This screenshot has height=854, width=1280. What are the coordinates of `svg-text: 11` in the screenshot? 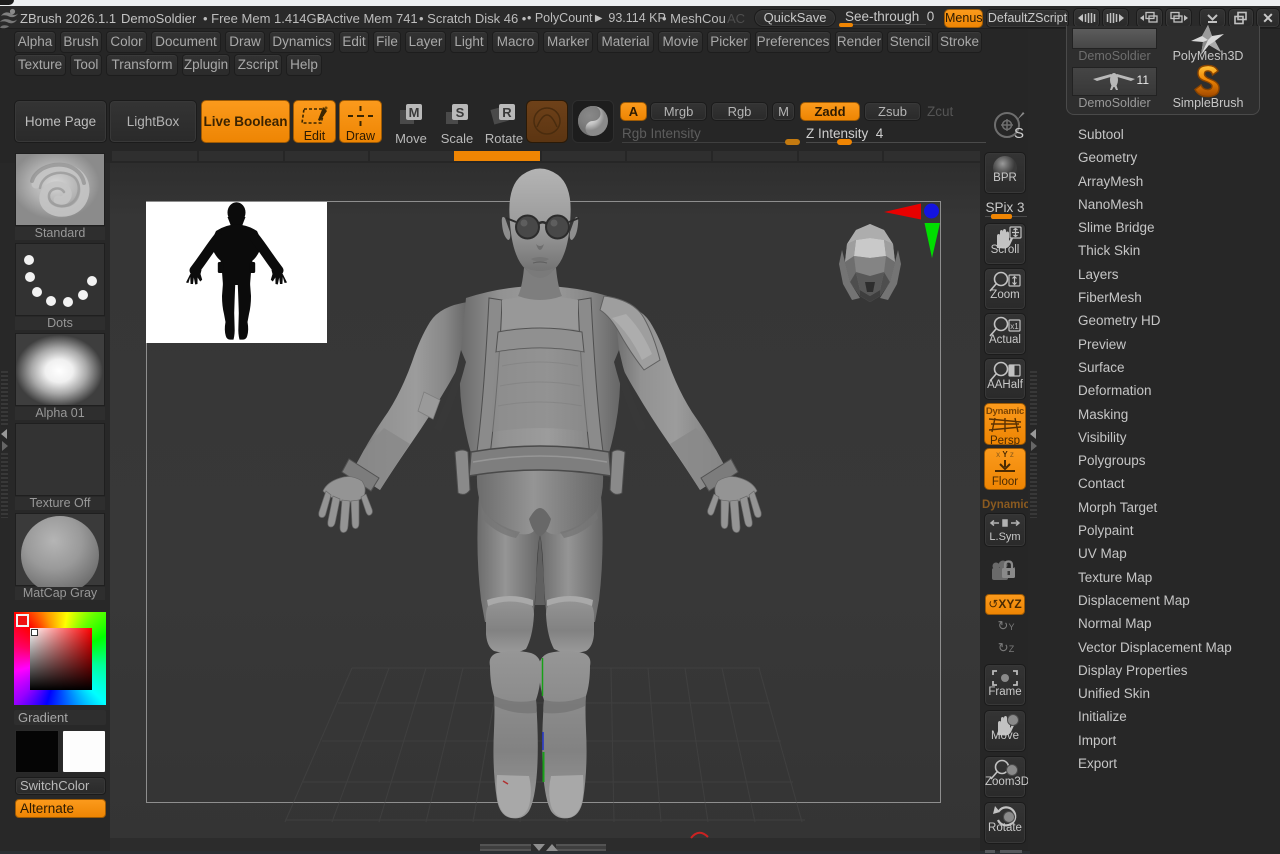 It's located at (1143, 80).